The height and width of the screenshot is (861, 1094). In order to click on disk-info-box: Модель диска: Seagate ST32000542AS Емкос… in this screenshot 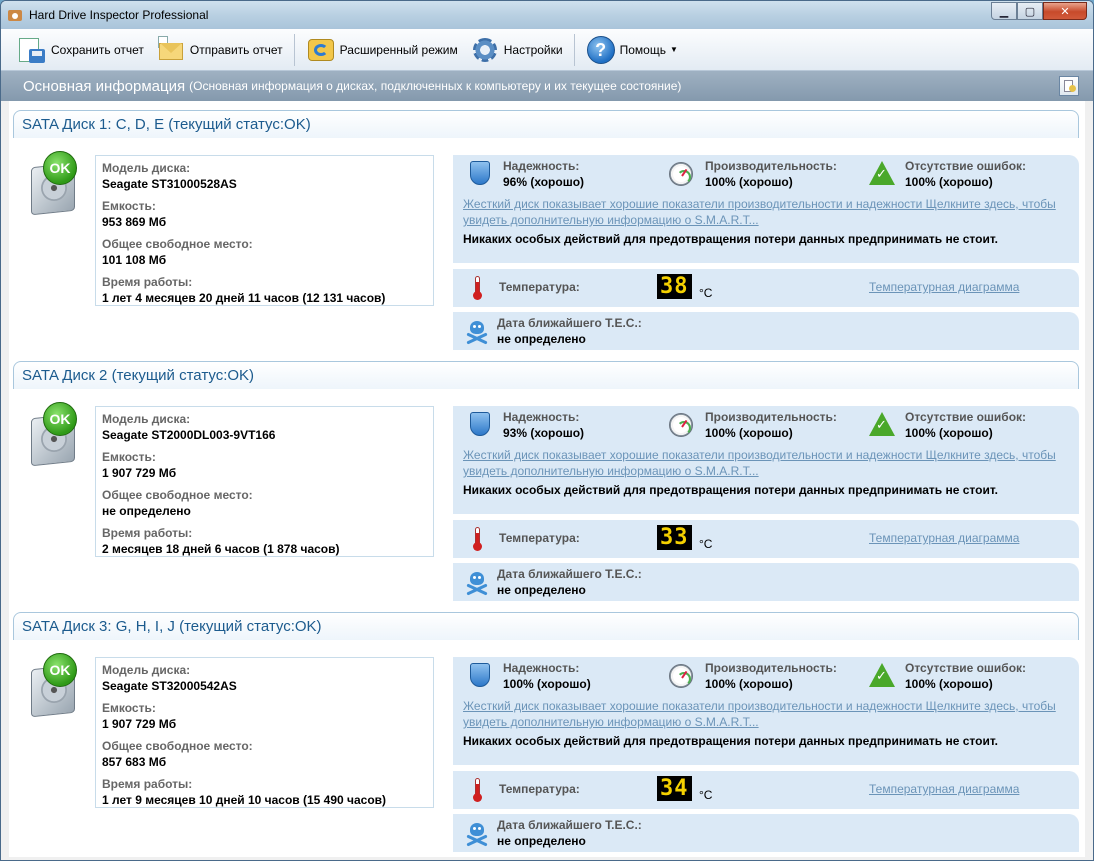, I will do `click(264, 732)`.